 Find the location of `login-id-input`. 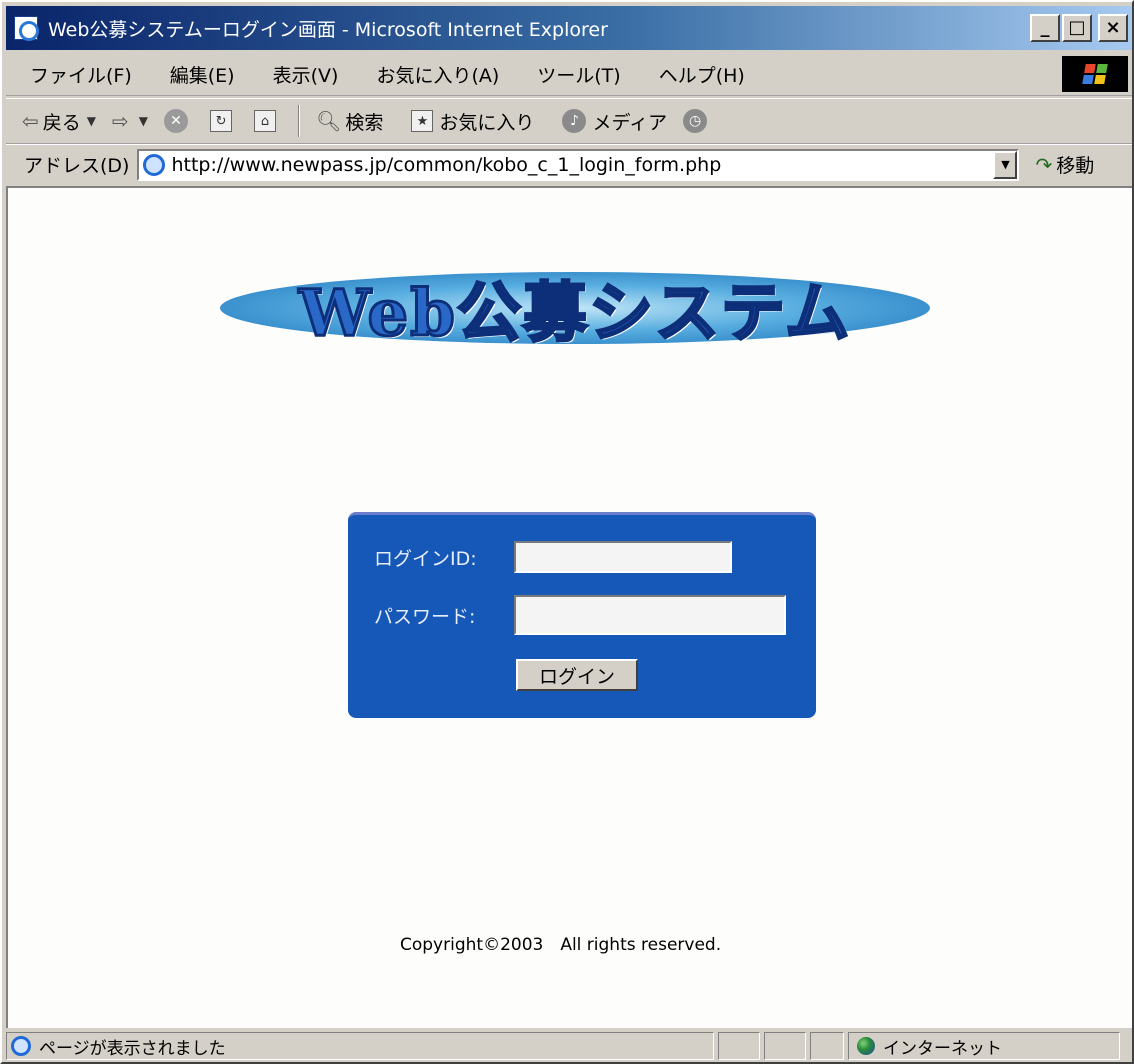

login-id-input is located at coordinates (623, 557).